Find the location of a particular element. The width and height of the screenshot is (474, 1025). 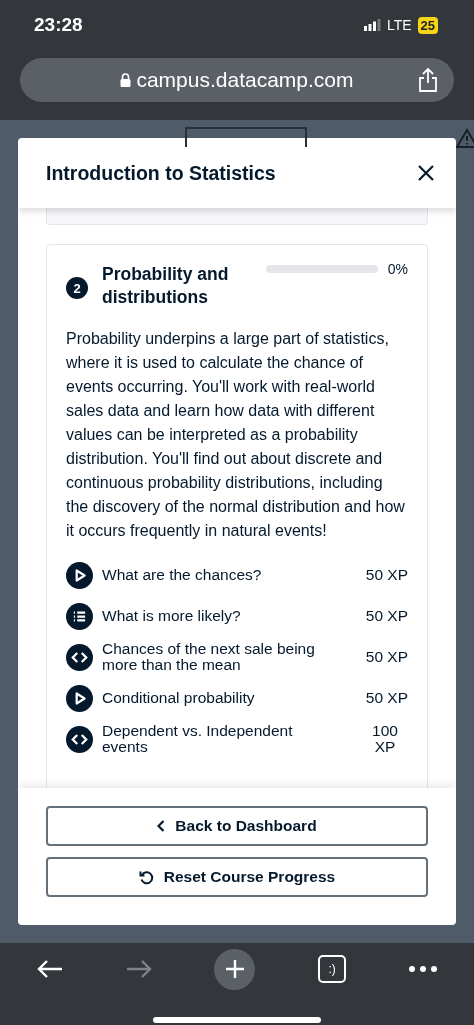

forward-arrow-icon is located at coordinates (138, 969).